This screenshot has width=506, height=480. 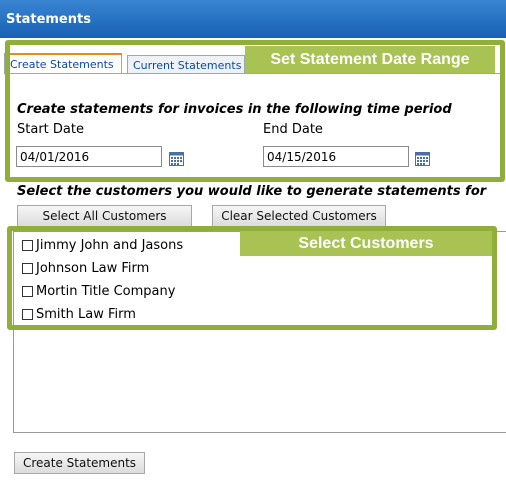 I want to click on title-bar: Statements, so click(x=253, y=19).